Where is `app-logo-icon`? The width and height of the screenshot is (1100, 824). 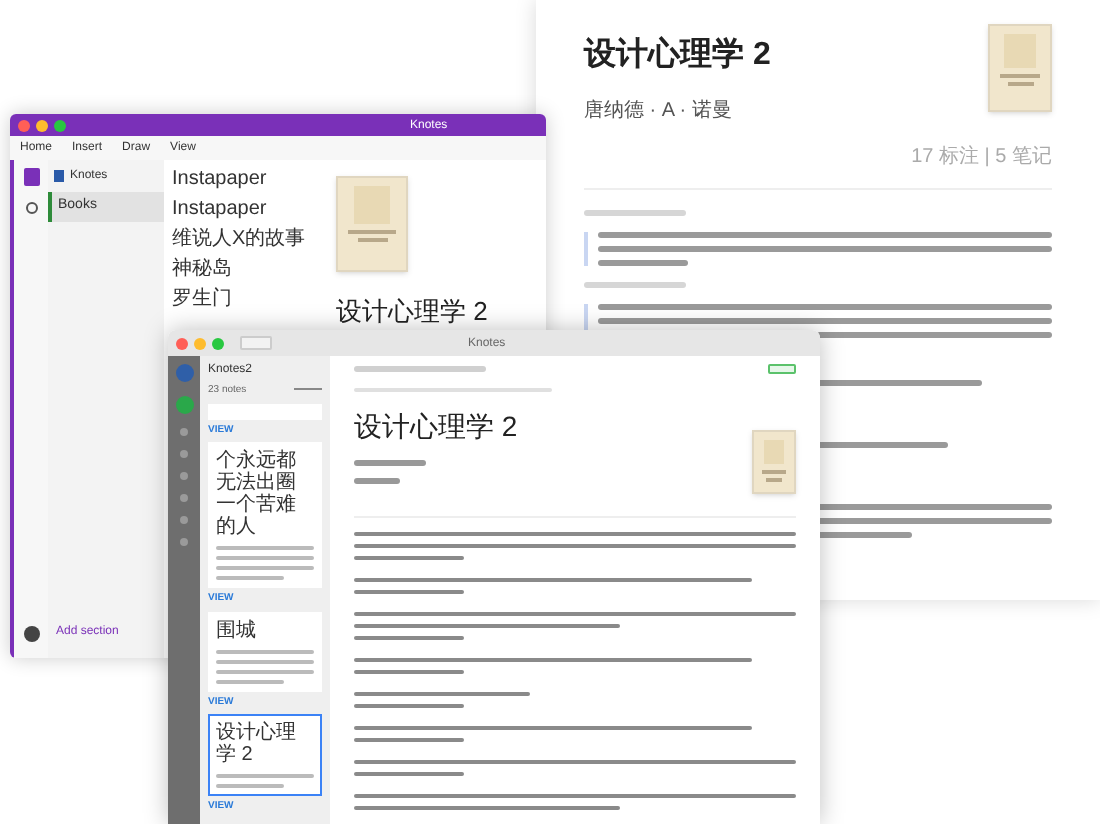
app-logo-icon is located at coordinates (184, 373).